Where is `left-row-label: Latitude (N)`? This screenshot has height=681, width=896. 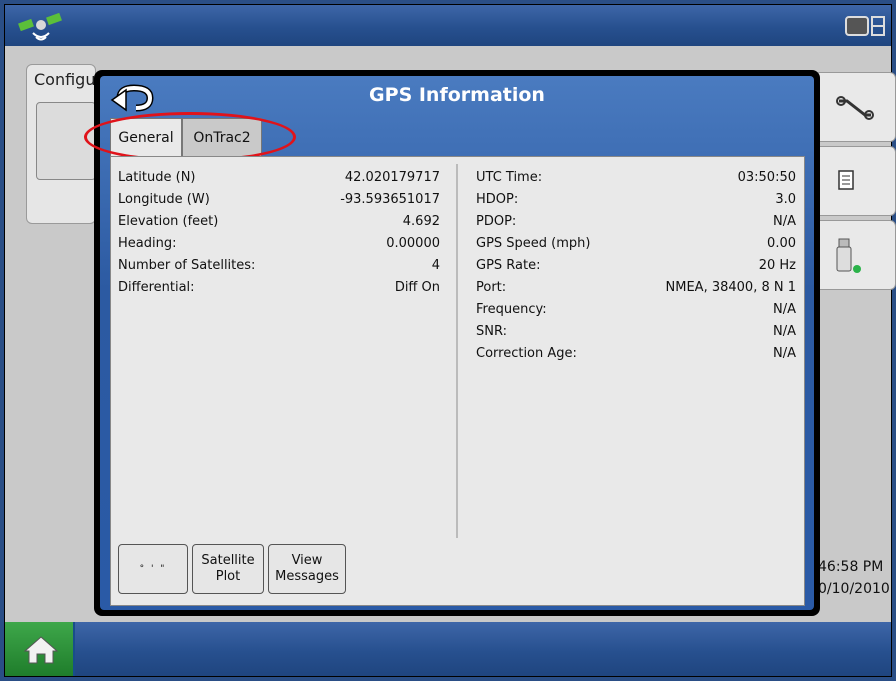 left-row-label: Latitude (N) is located at coordinates (157, 177).